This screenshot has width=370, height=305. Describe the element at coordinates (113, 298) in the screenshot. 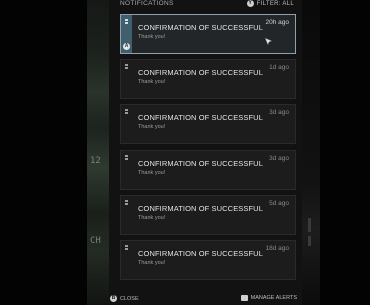

I see `b-button-icon: B` at that location.